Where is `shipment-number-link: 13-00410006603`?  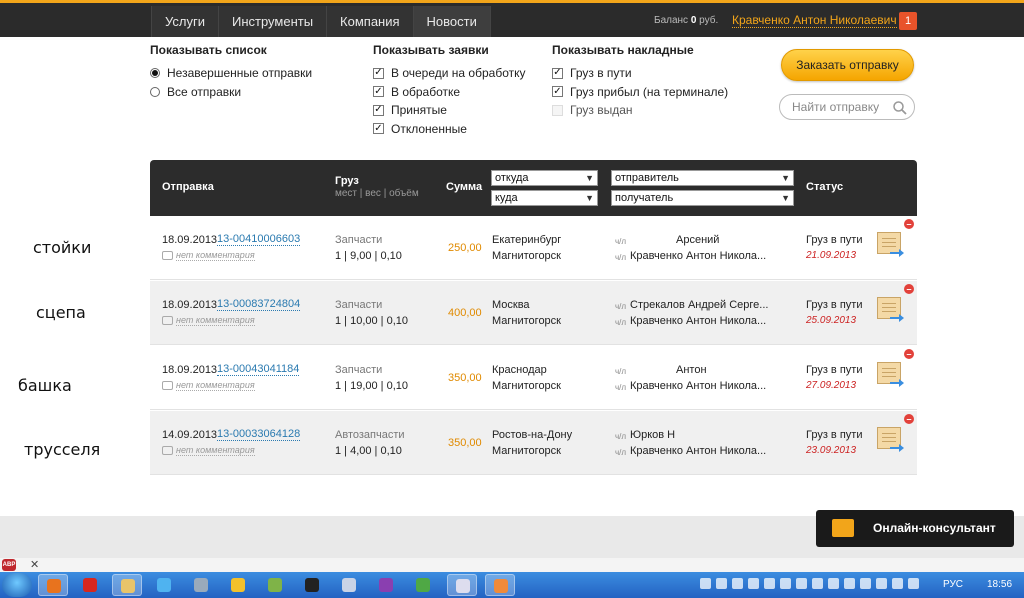 shipment-number-link: 13-00410006603 is located at coordinates (259, 239).